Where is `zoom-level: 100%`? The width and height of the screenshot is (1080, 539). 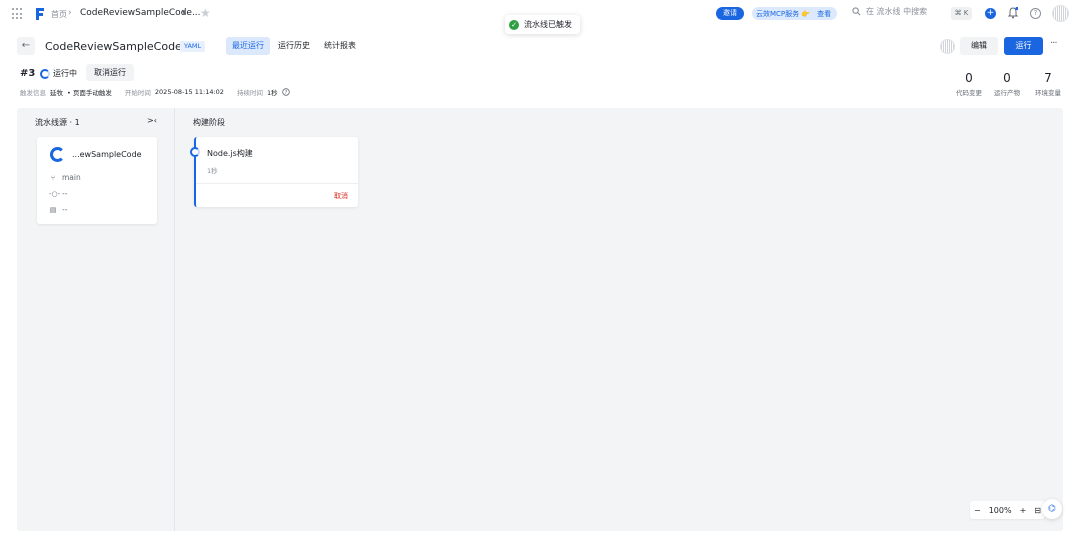 zoom-level: 100% is located at coordinates (1000, 510).